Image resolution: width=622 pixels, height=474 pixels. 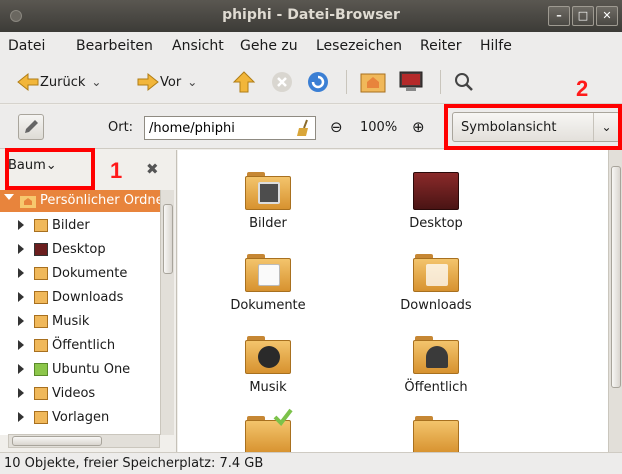 I want to click on tree-item-label: Musik, so click(x=71, y=321).